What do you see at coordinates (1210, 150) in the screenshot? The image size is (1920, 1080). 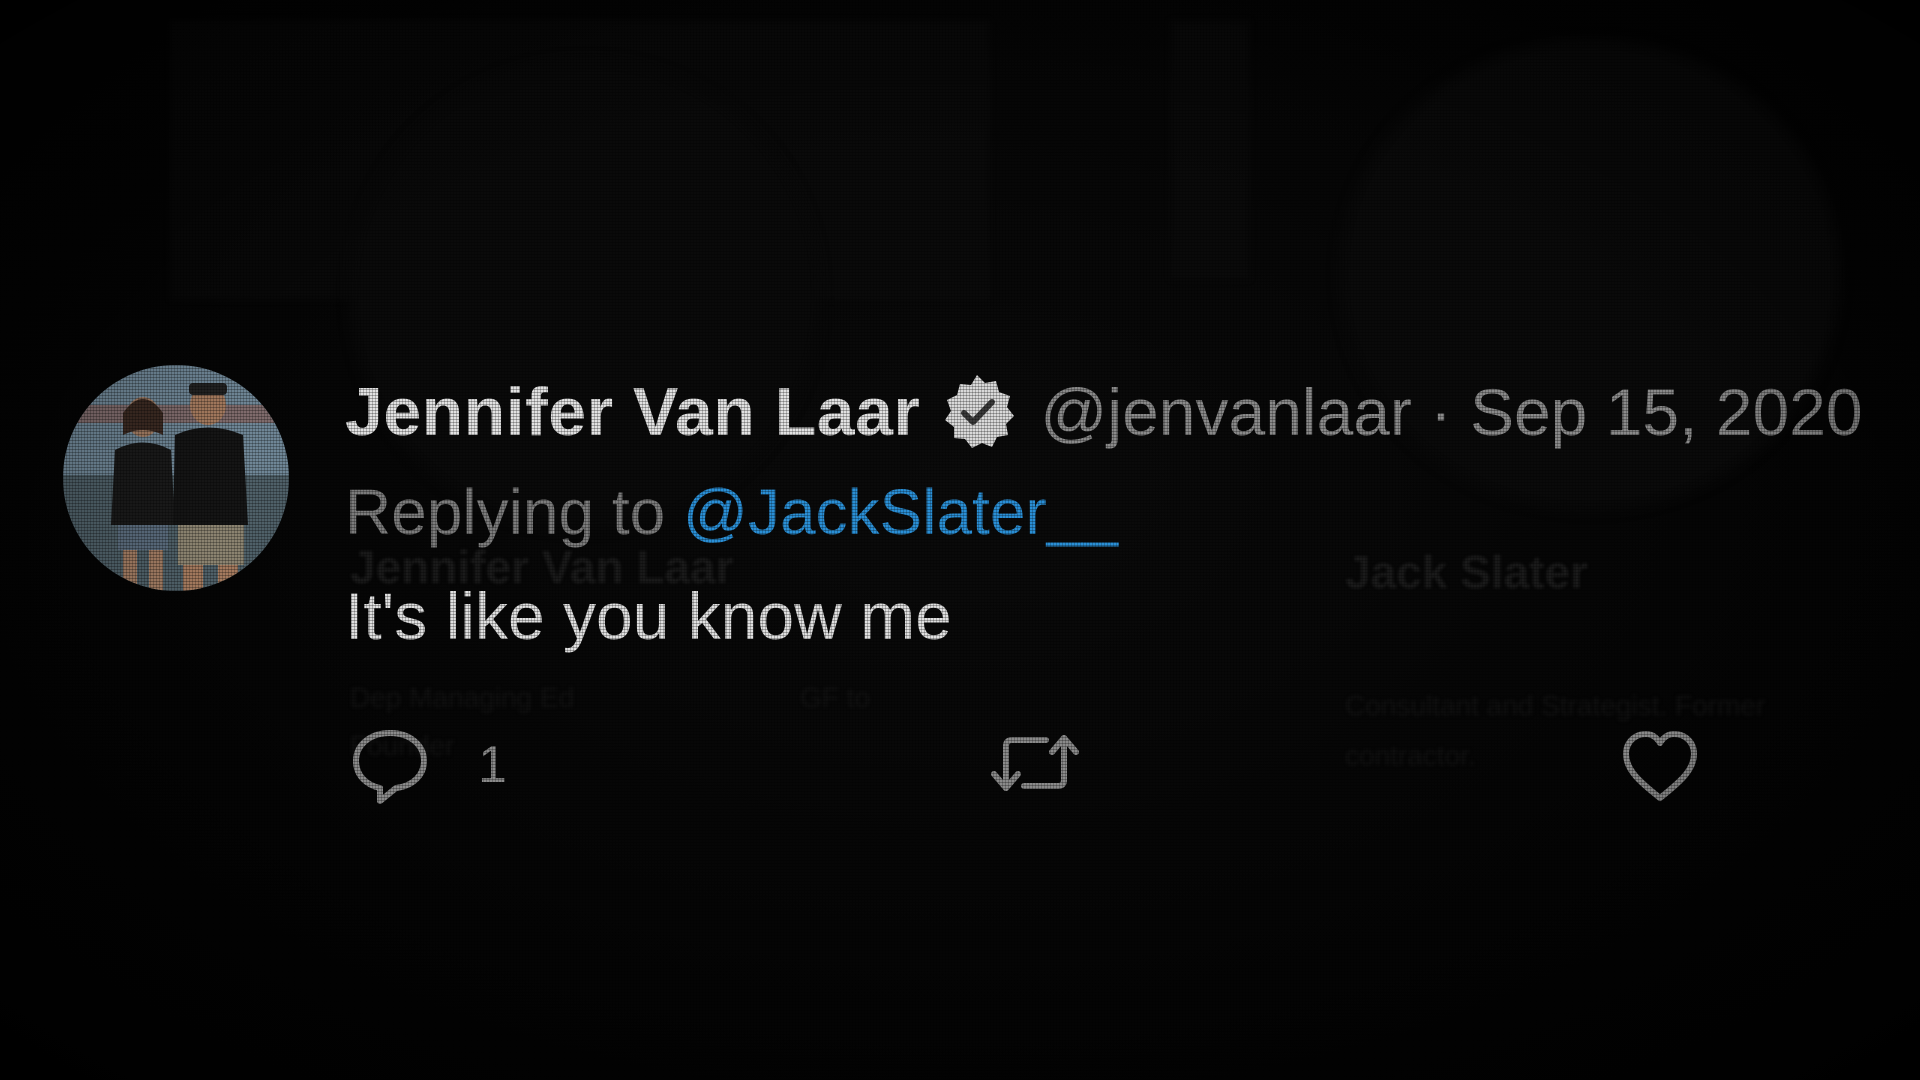 I see `background-banner-strip` at bounding box center [1210, 150].